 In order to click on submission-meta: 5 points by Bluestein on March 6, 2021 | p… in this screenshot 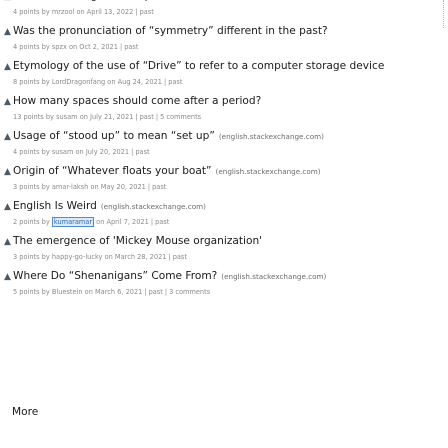, I will do `click(226, 292)`.